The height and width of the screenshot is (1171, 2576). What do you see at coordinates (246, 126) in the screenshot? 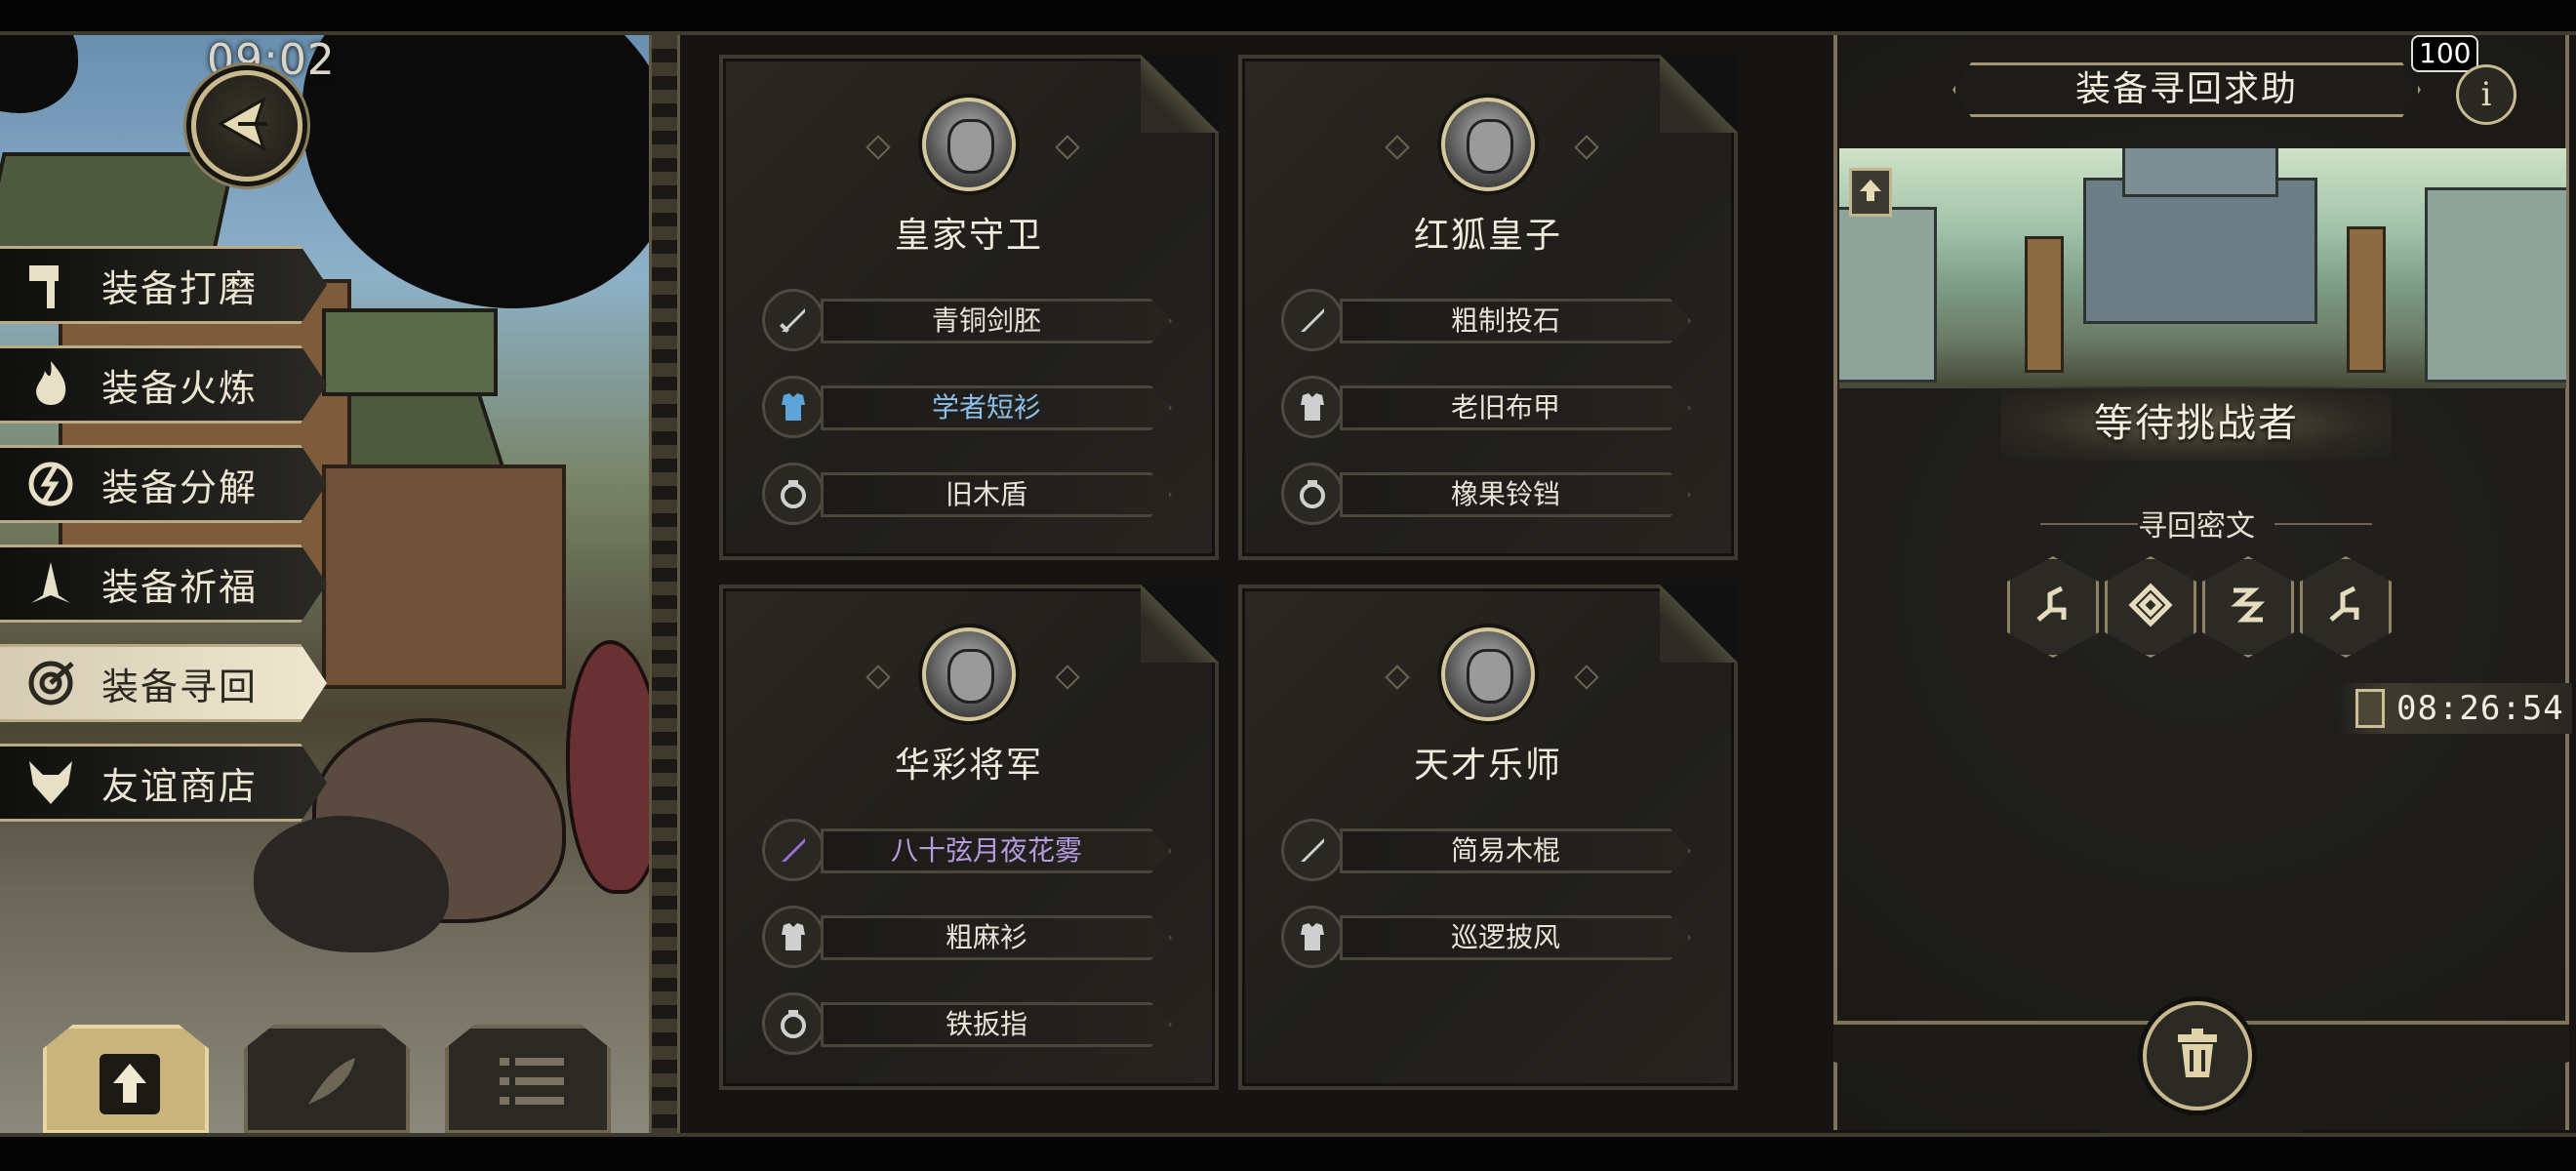
I see `back-button` at bounding box center [246, 126].